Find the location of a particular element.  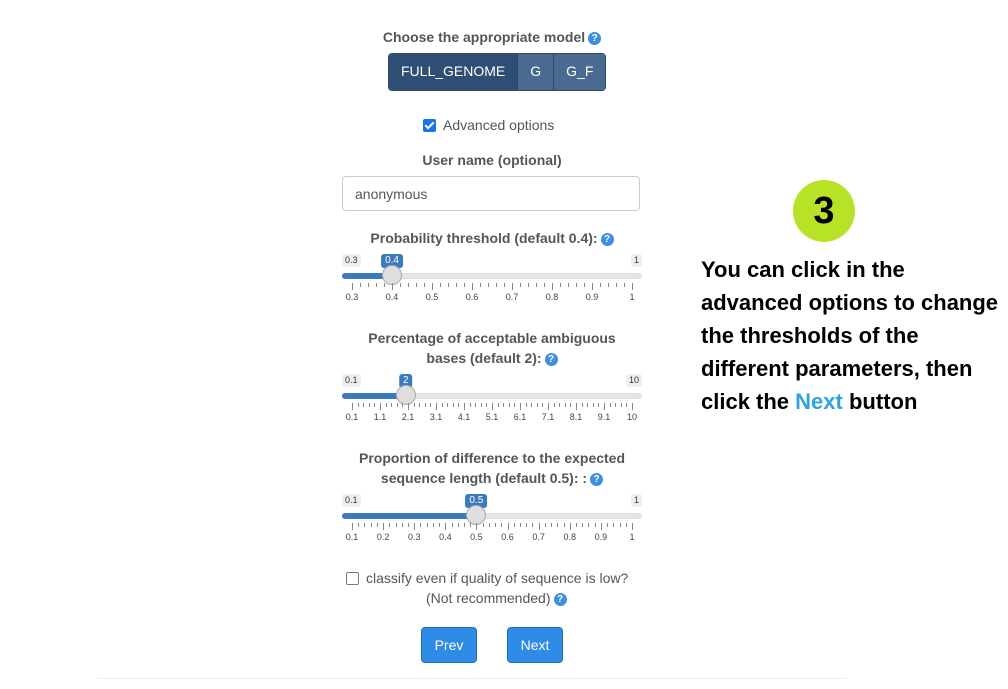

slider-tick-label: 5.1 is located at coordinates (492, 417).